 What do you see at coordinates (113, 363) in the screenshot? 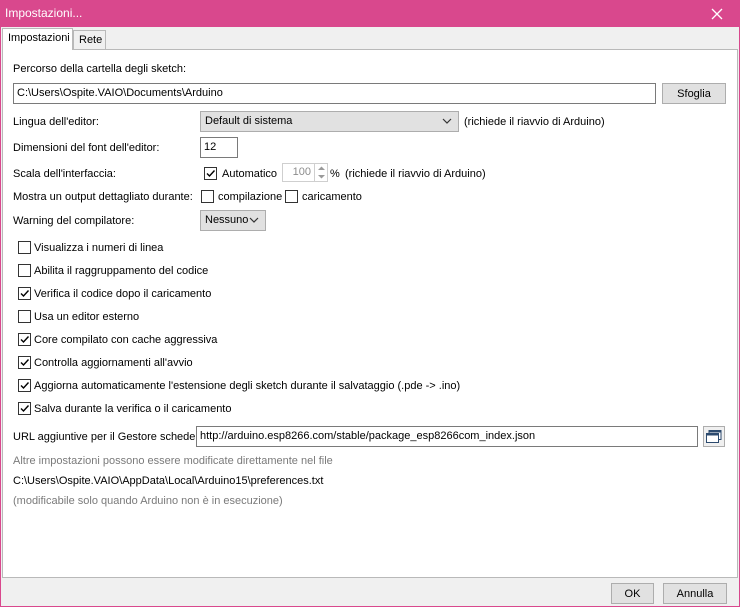
I see `option-check-updates-label: Controlla aggiornamenti all'avvio` at bounding box center [113, 363].